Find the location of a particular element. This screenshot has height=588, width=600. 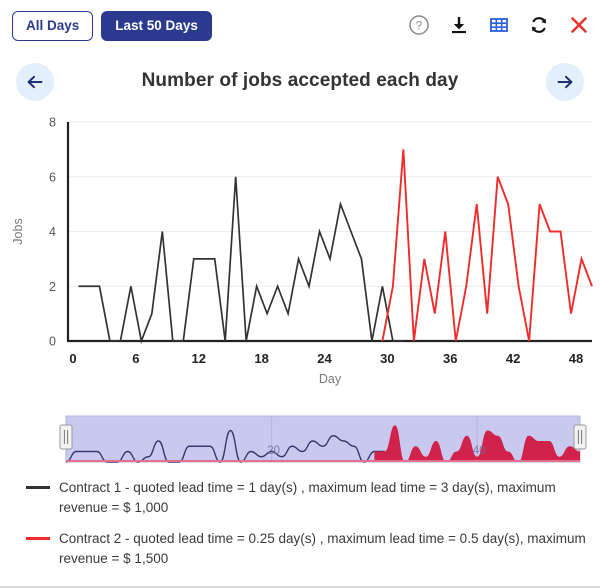

y-tick-label: 4 is located at coordinates (52, 232).